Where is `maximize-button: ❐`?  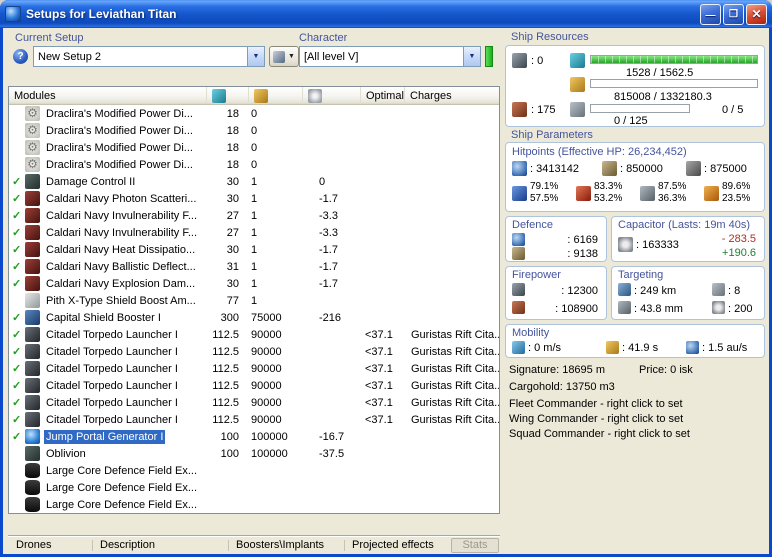 maximize-button: ❐ is located at coordinates (733, 14).